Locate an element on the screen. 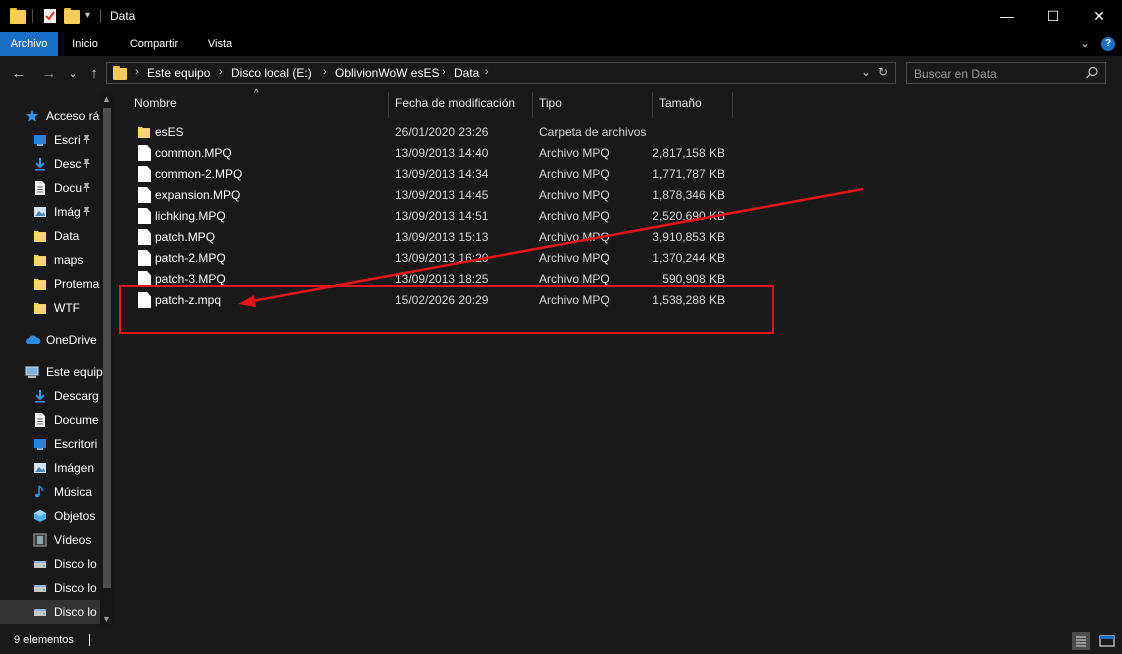 Image resolution: width=1122 pixels, height=654 pixels. column-header-size: Tamaño is located at coordinates (680, 107).